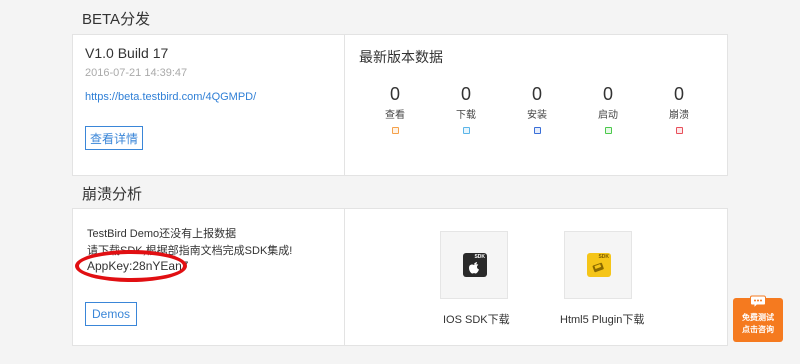 The height and width of the screenshot is (364, 800). What do you see at coordinates (608, 115) in the screenshot?
I see `stat-label: 启动` at bounding box center [608, 115].